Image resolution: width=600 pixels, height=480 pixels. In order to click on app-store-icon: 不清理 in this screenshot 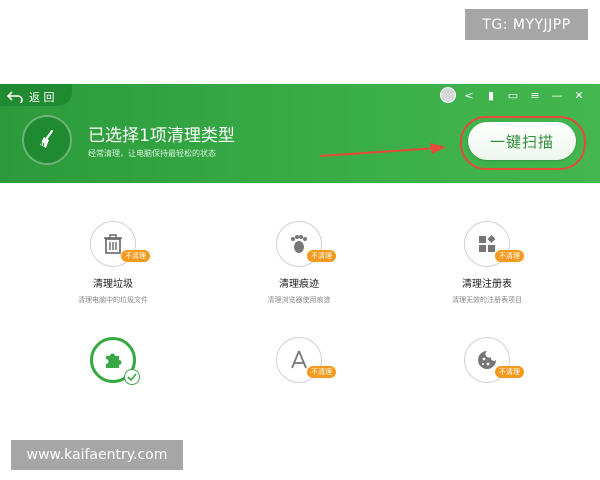, I will do `click(306, 360)`.